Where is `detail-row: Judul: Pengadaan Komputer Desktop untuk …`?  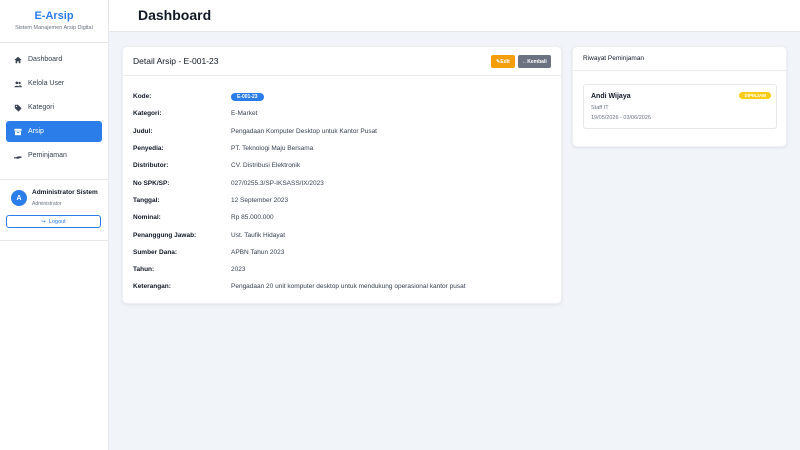
detail-row: Judul: Pengadaan Komputer Desktop untuk … is located at coordinates (342, 131).